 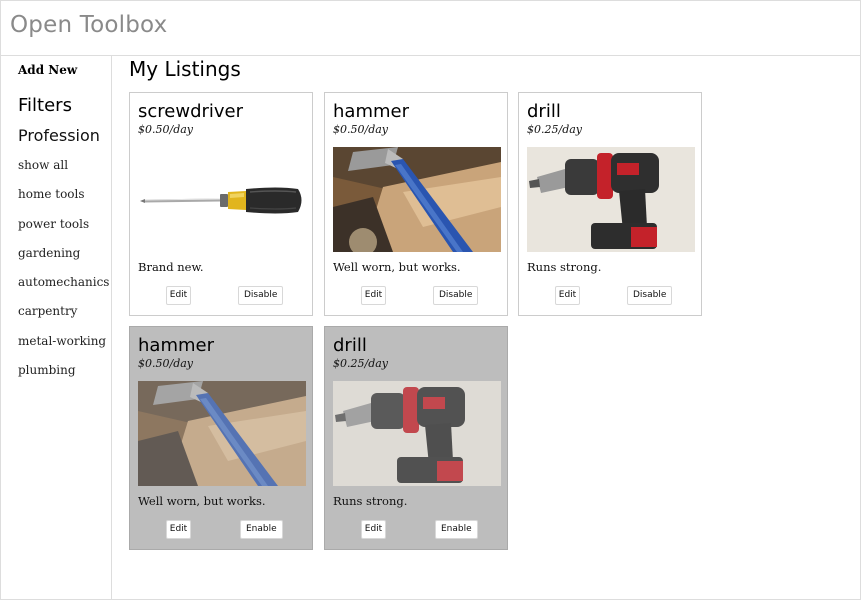 What do you see at coordinates (59, 135) in the screenshot?
I see `profession-heading: Profession` at bounding box center [59, 135].